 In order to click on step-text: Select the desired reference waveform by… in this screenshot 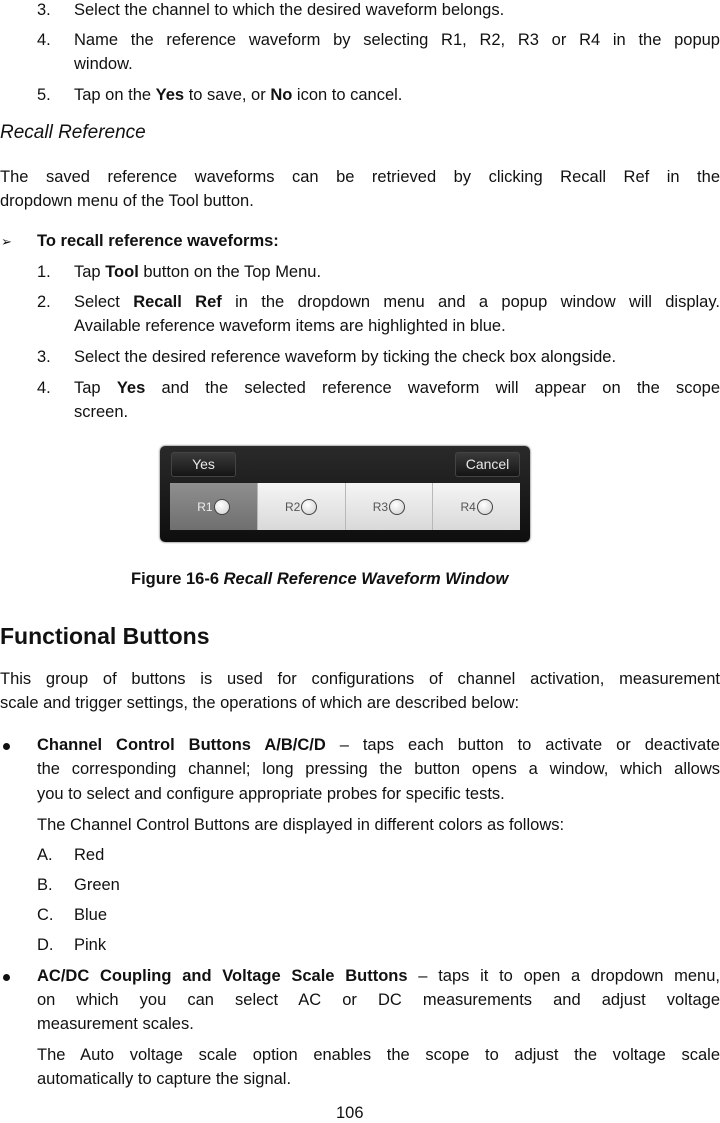, I will do `click(345, 357)`.